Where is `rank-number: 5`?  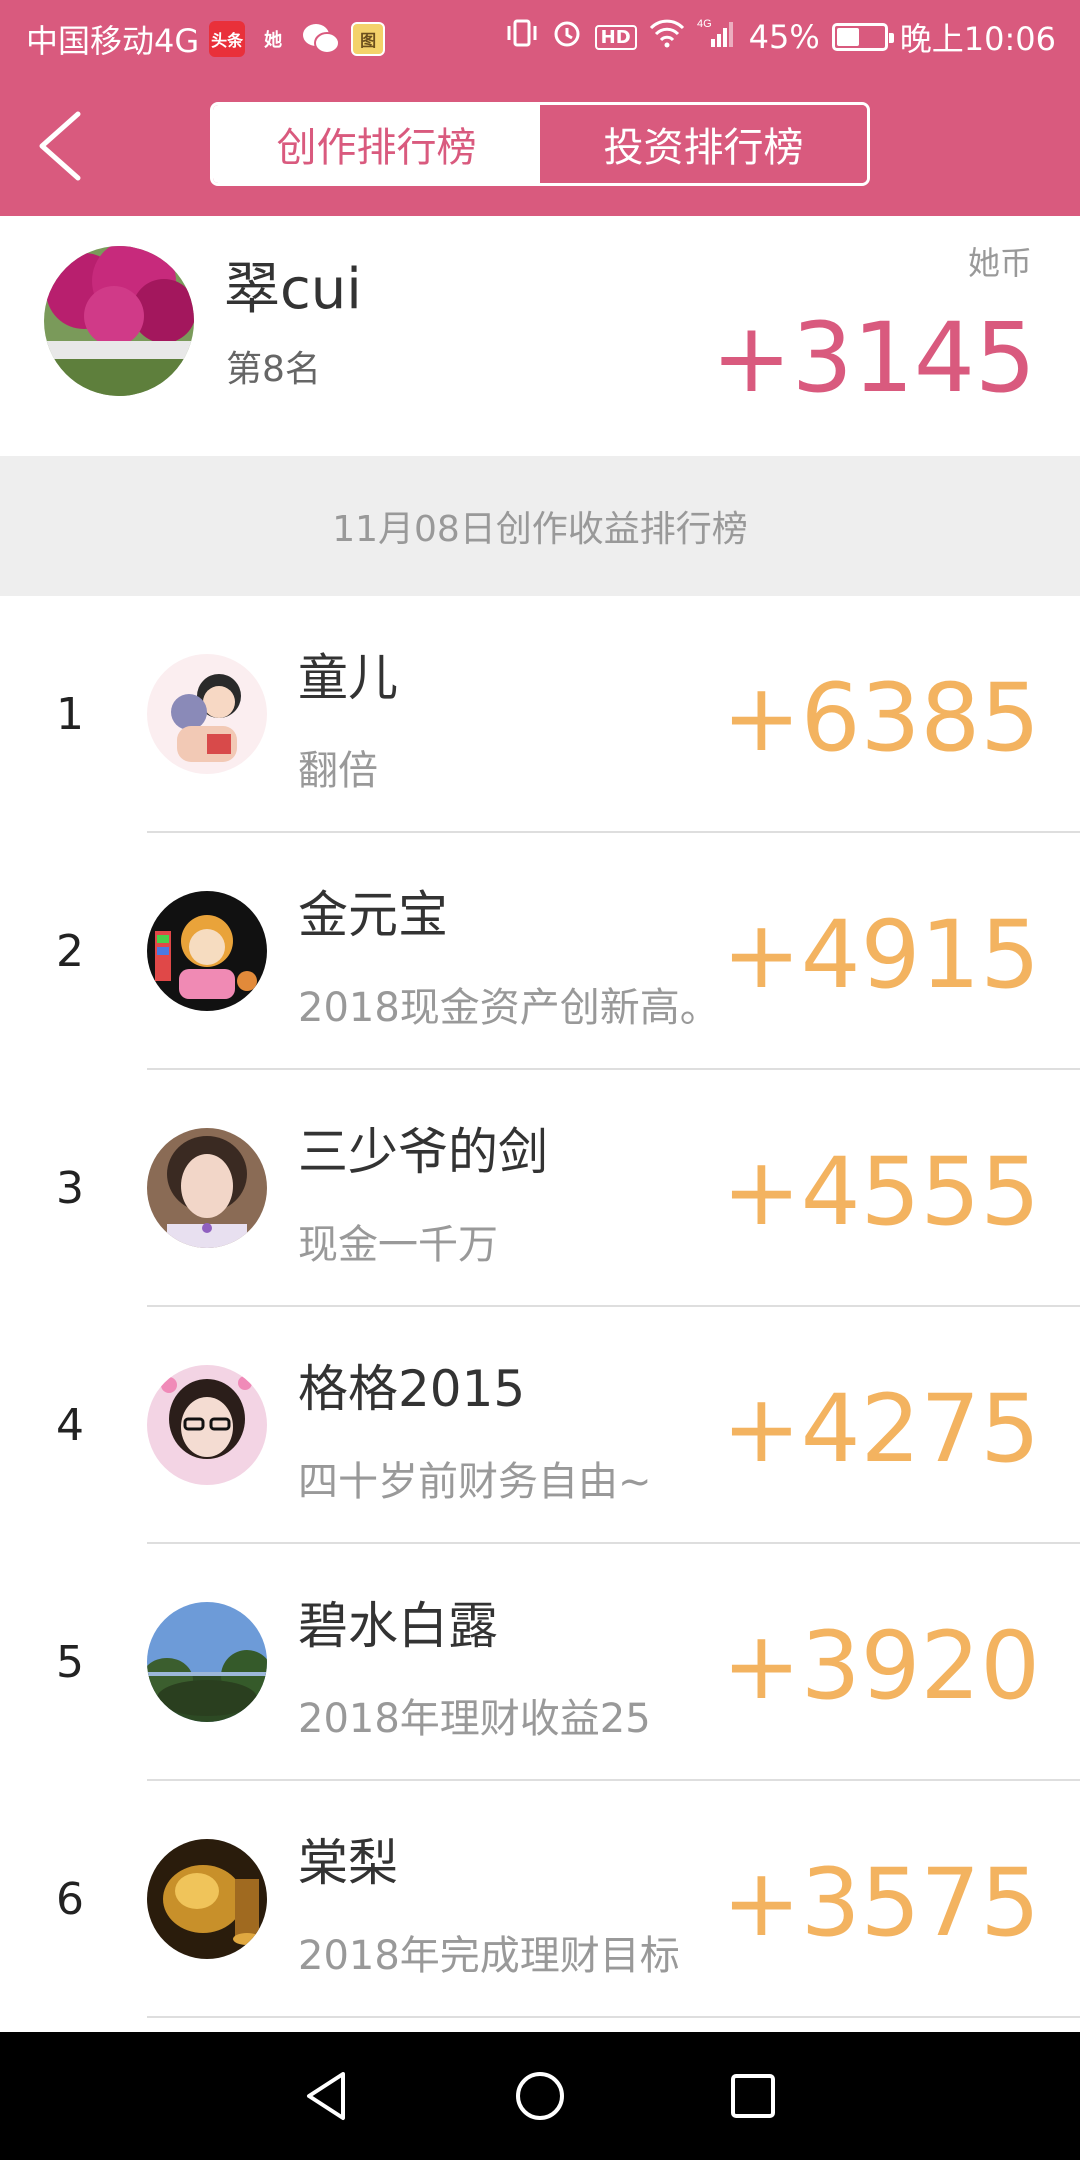
rank-number: 5 is located at coordinates (70, 1662).